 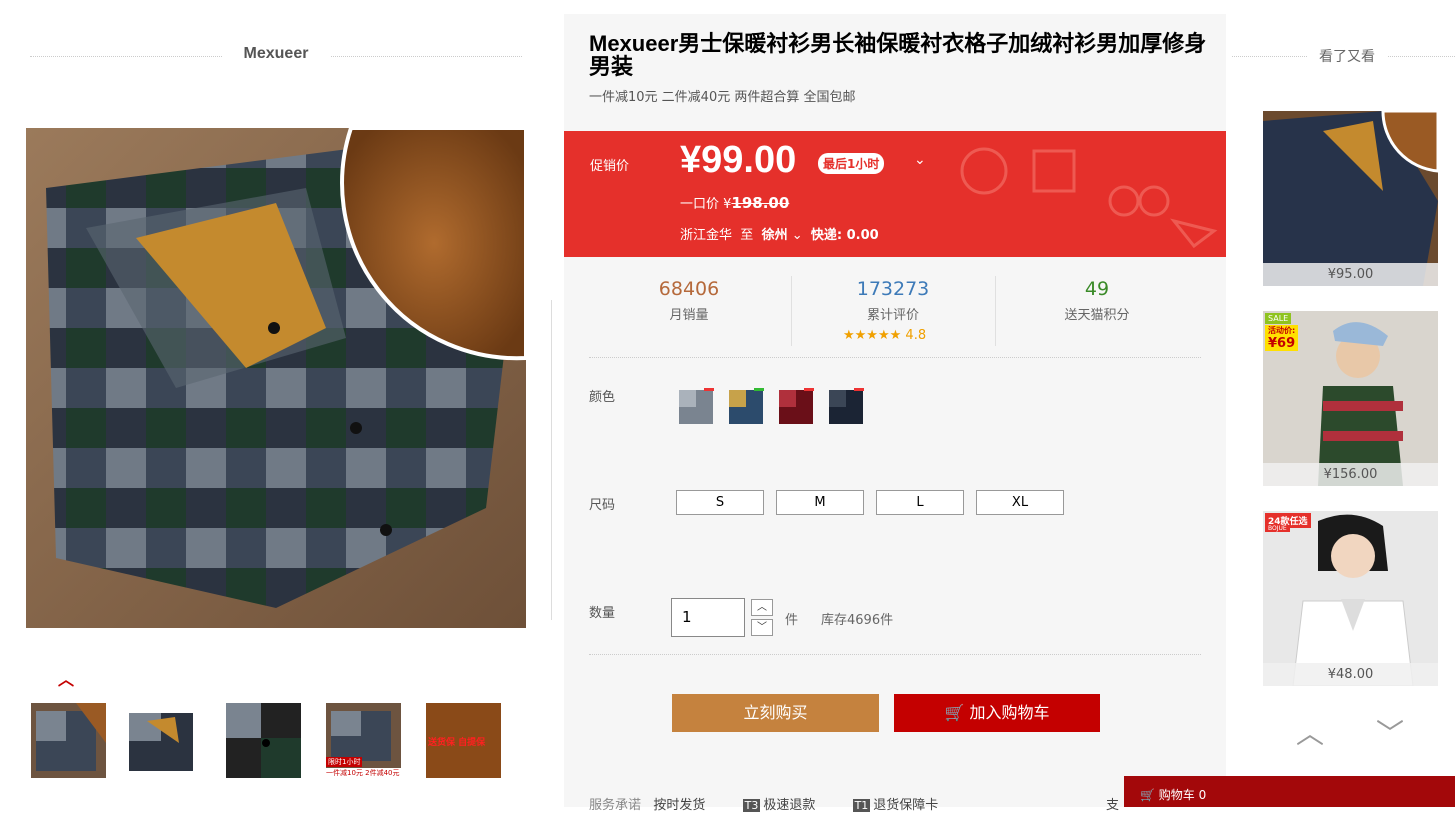 I want to click on service-promises: 服务承诺 按时发货 T3 极速退款 T1 退货保障卡, so click(x=763, y=803).